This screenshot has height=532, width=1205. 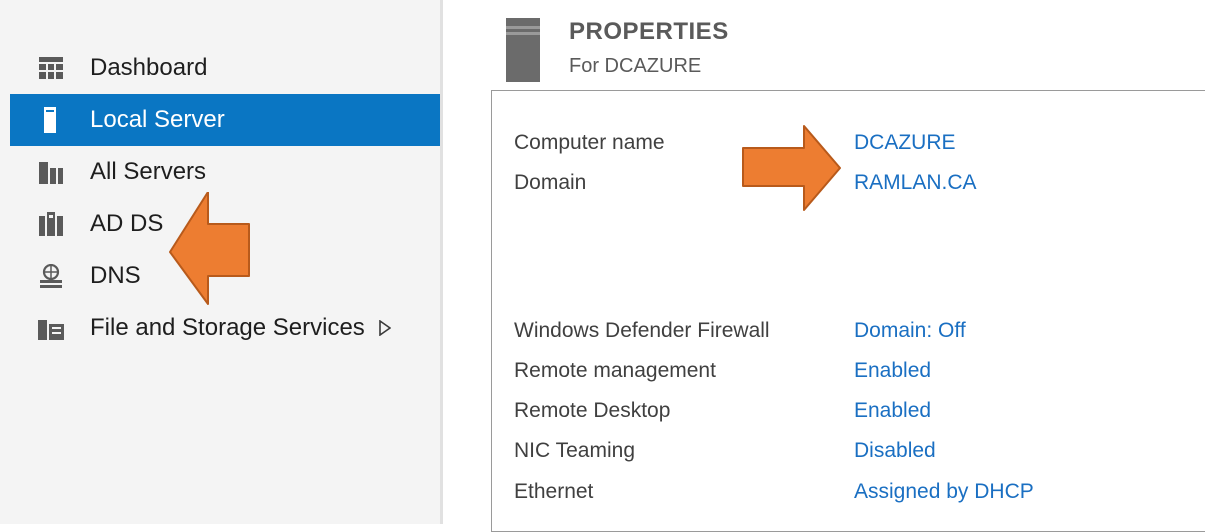 What do you see at coordinates (892, 371) in the screenshot?
I see `remote-management-link: Enabled` at bounding box center [892, 371].